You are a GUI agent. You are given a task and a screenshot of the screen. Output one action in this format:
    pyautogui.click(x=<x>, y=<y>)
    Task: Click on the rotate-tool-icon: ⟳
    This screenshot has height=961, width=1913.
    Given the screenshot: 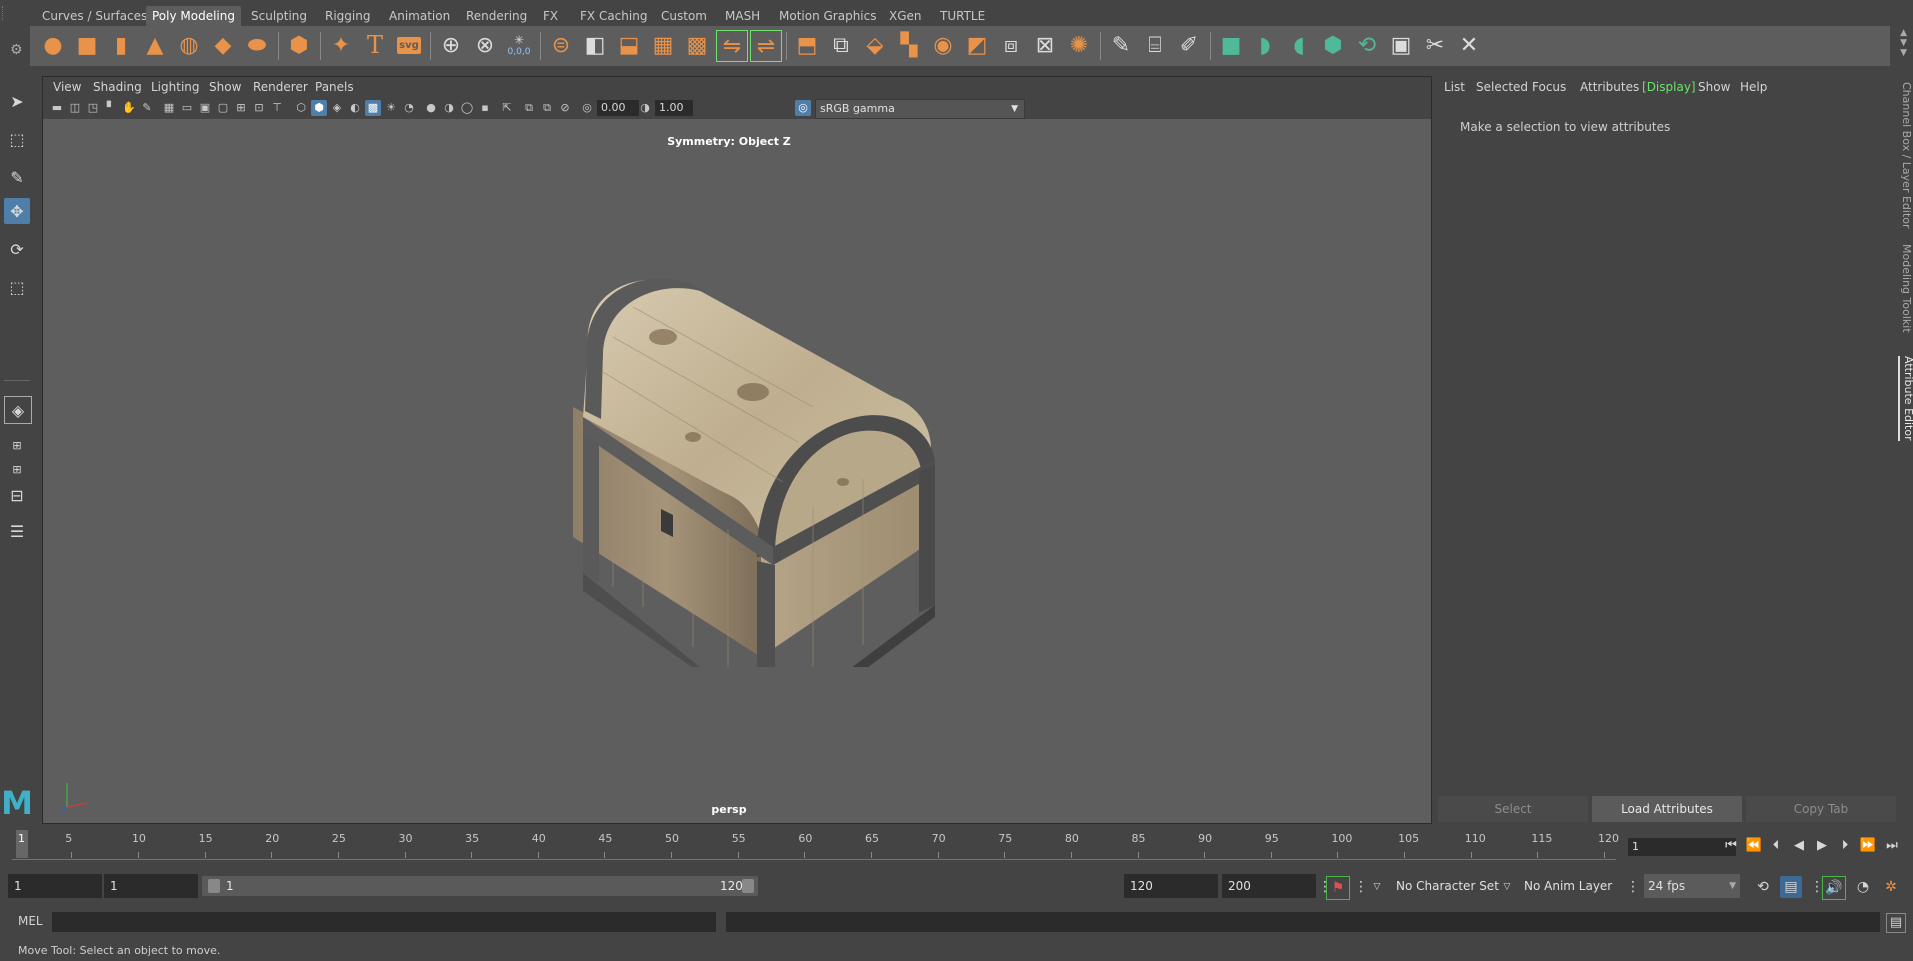 What is the action you would take?
    pyautogui.click(x=17, y=249)
    